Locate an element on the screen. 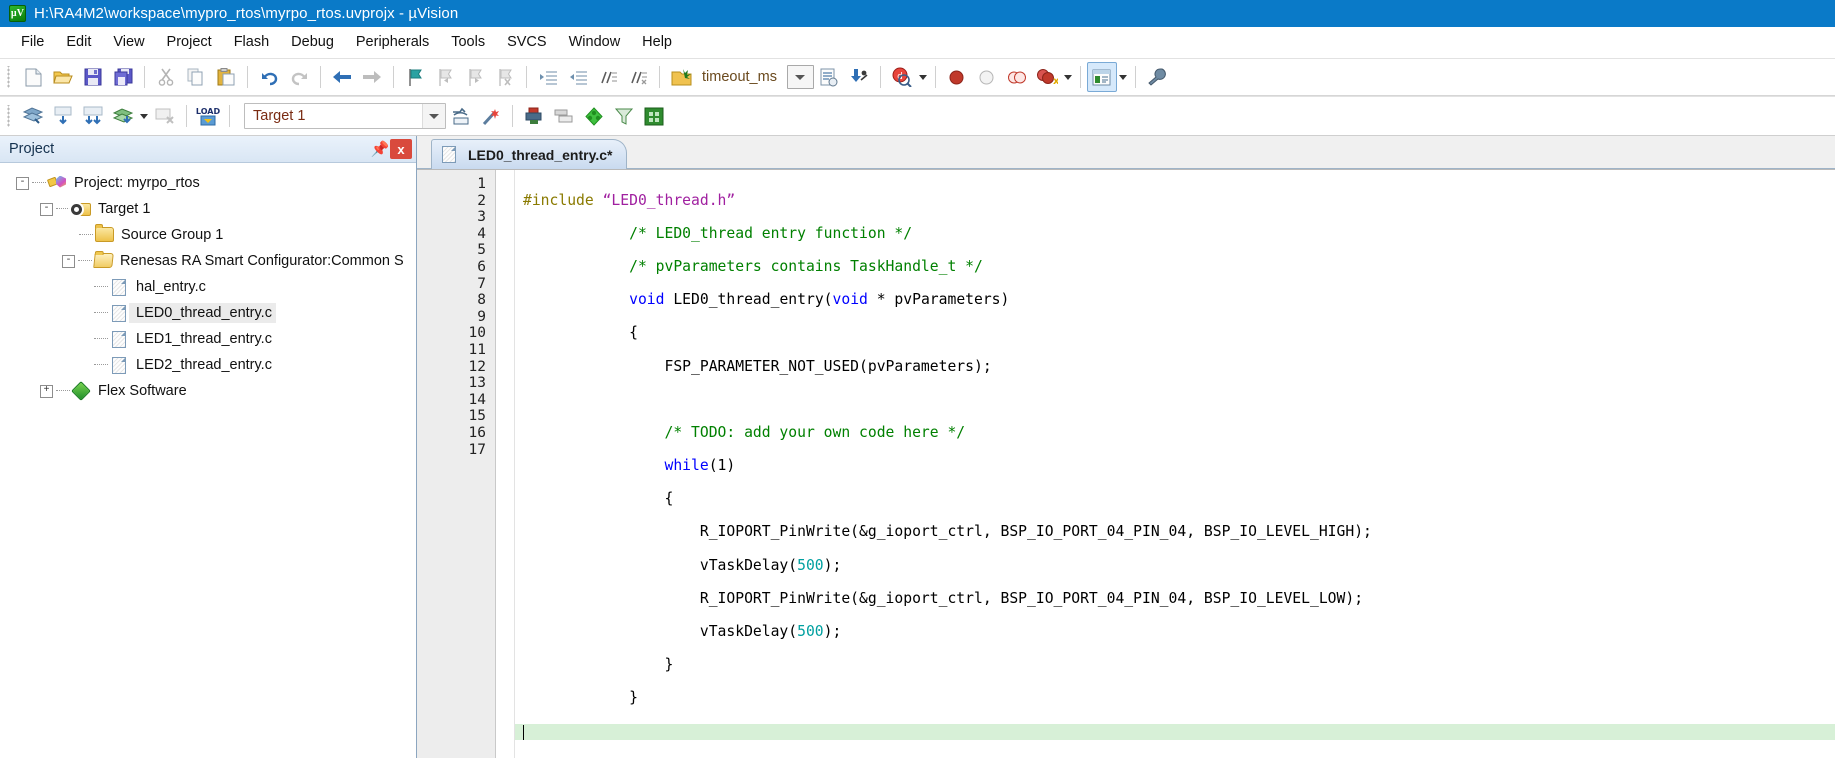 The image size is (1835, 758). expander-toggle: + is located at coordinates (46, 391).